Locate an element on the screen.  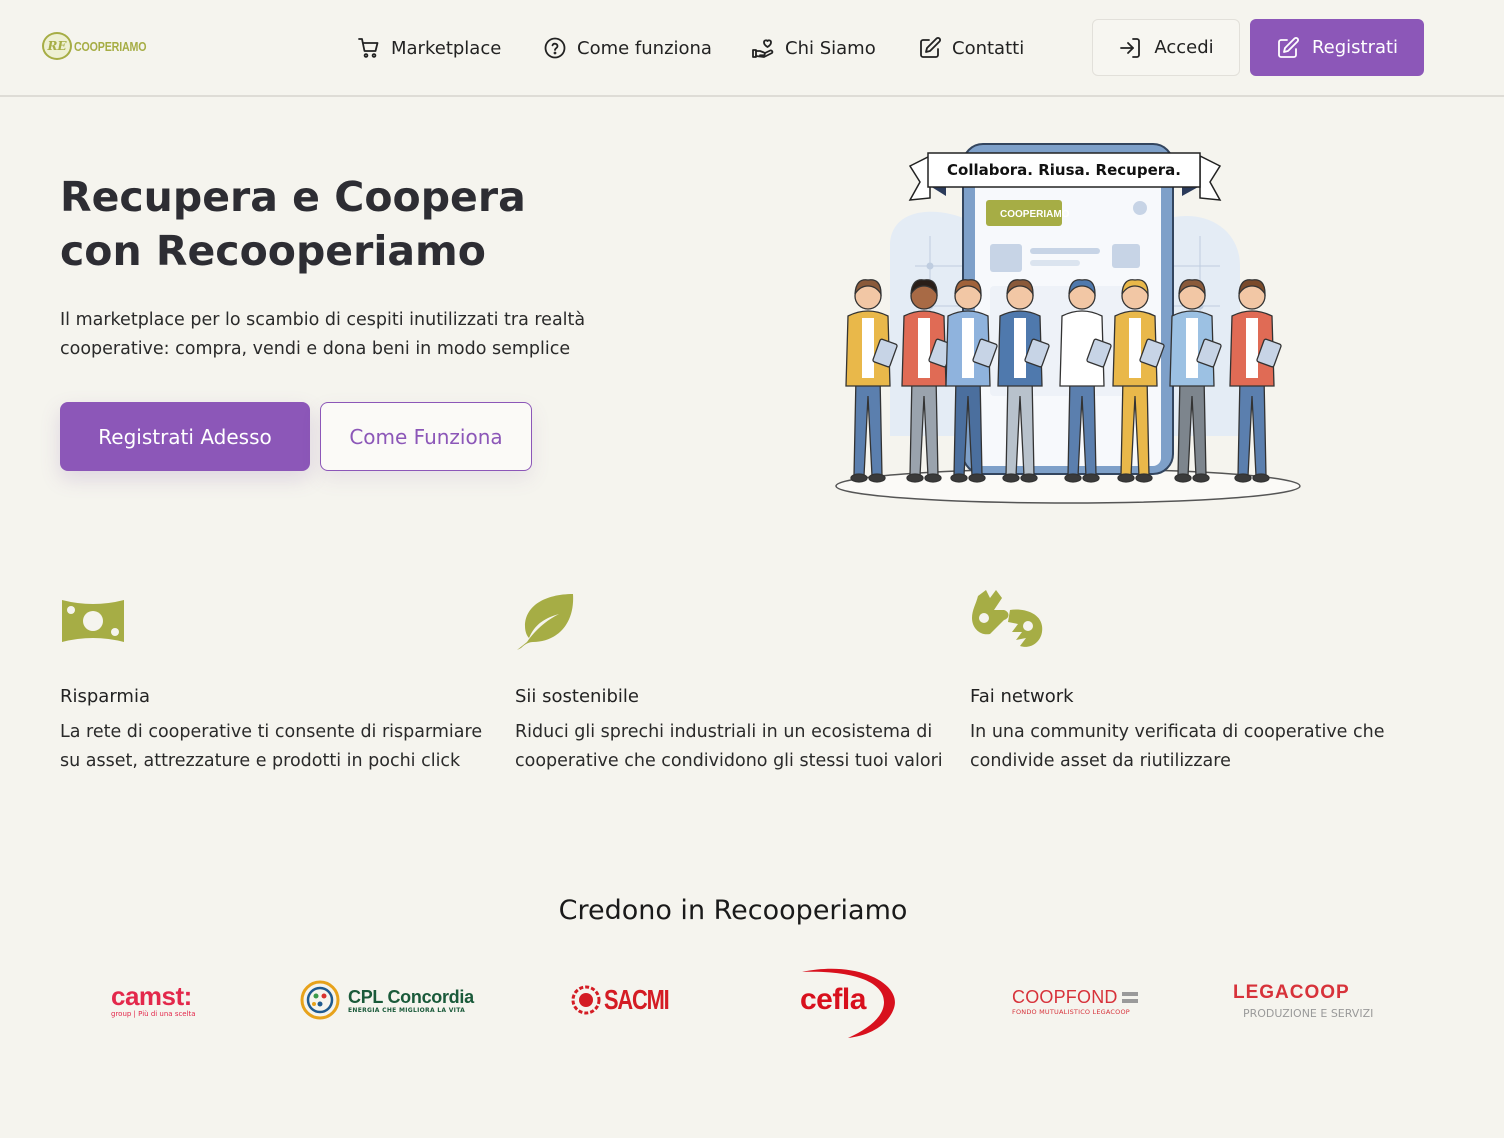
coopfond-tagline: FONDO MUTUALISTICO LEGACOOP is located at coordinates (1071, 1012).